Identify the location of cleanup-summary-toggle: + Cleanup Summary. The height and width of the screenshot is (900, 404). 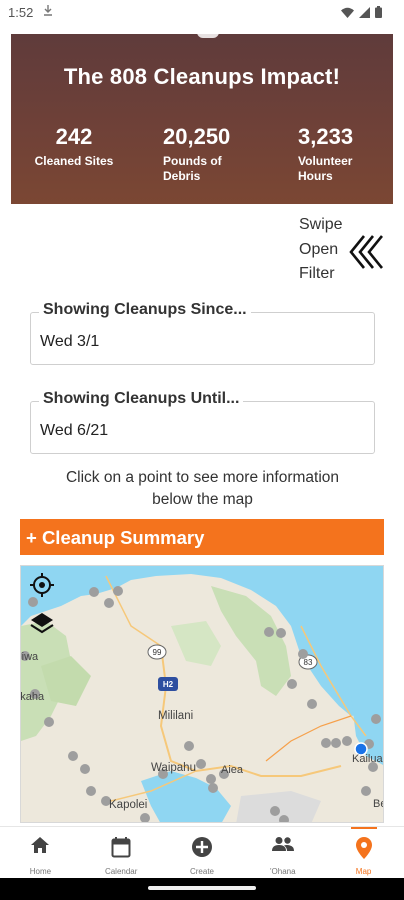
(202, 537).